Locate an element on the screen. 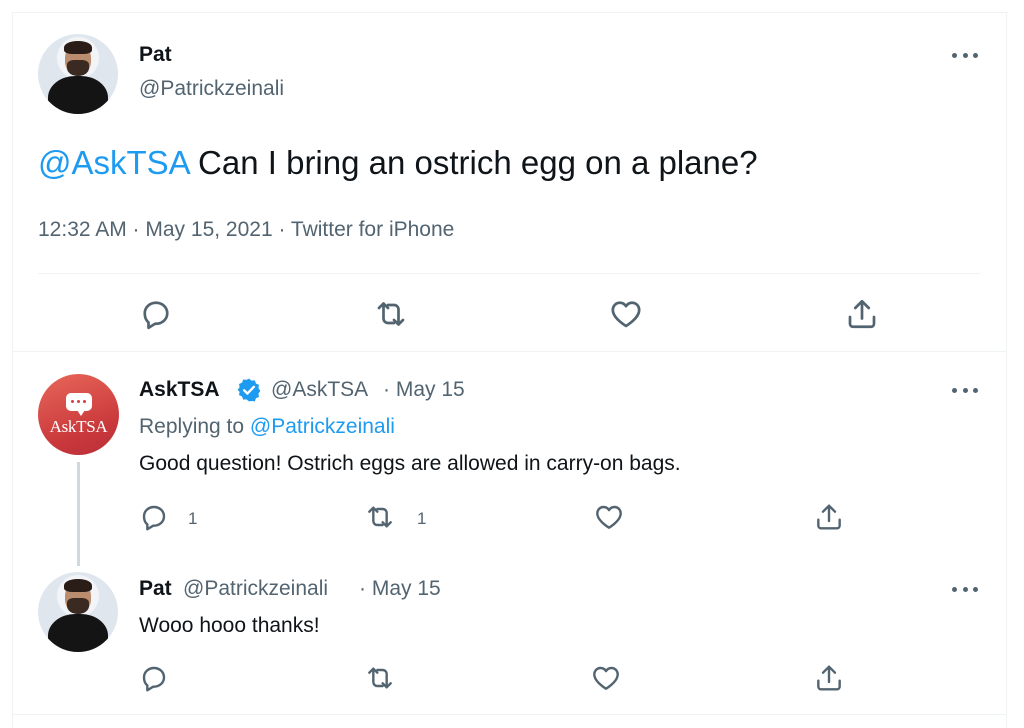 Image resolution: width=1024 pixels, height=728 pixels. tweet-body: Can I bring an ostrich egg on a plane? is located at coordinates (473, 162).